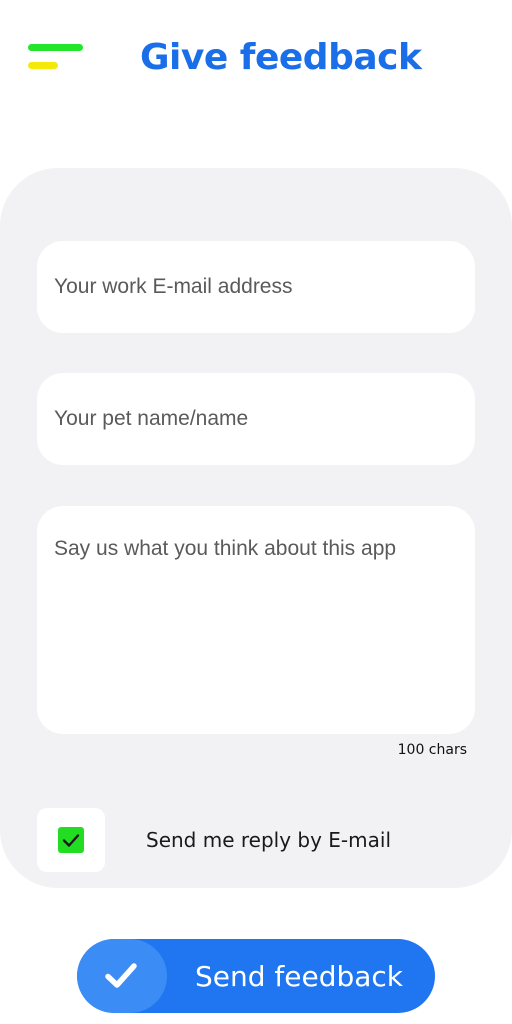 This screenshot has width=512, height=1024. Describe the element at coordinates (55, 47) in the screenshot. I see `menu-bar-top` at that location.